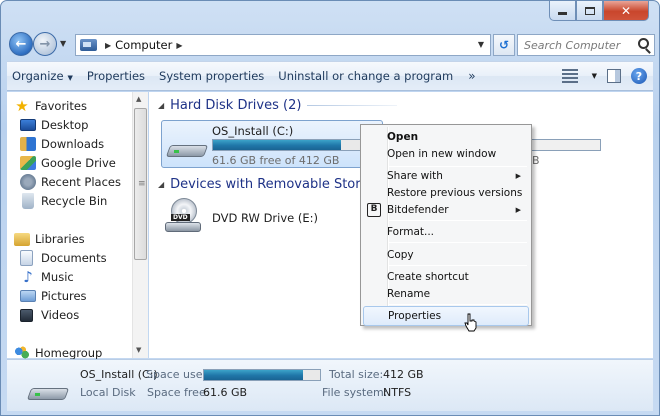  I want to click on preview-pane-icon, so click(614, 76).